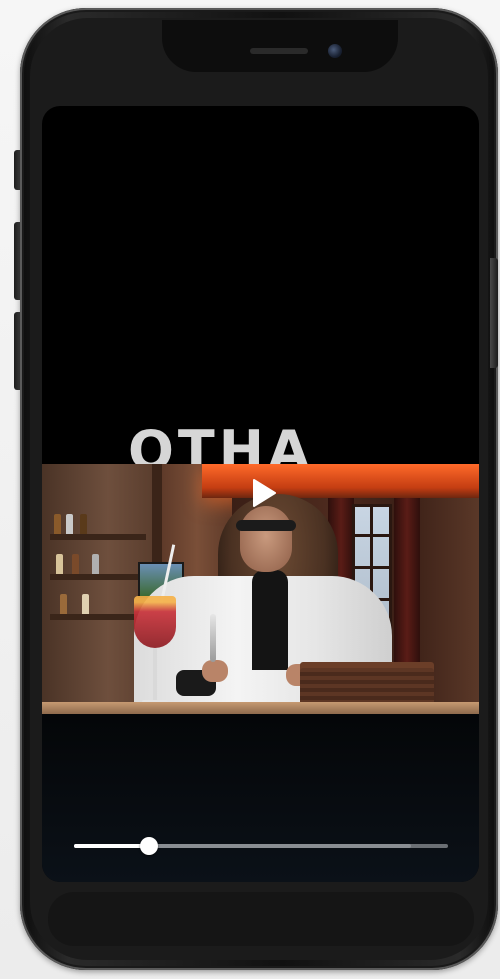  What do you see at coordinates (213, 638) in the screenshot?
I see `video-spoon` at bounding box center [213, 638].